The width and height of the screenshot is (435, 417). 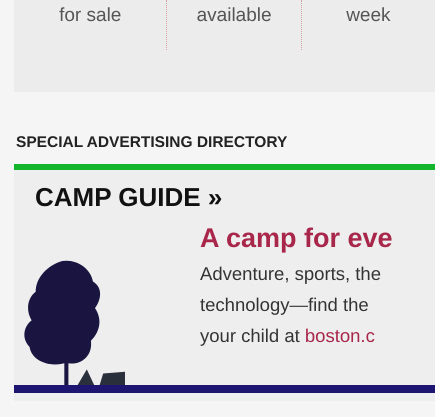 I want to click on ad-headline: A camp for eve, so click(x=296, y=238).